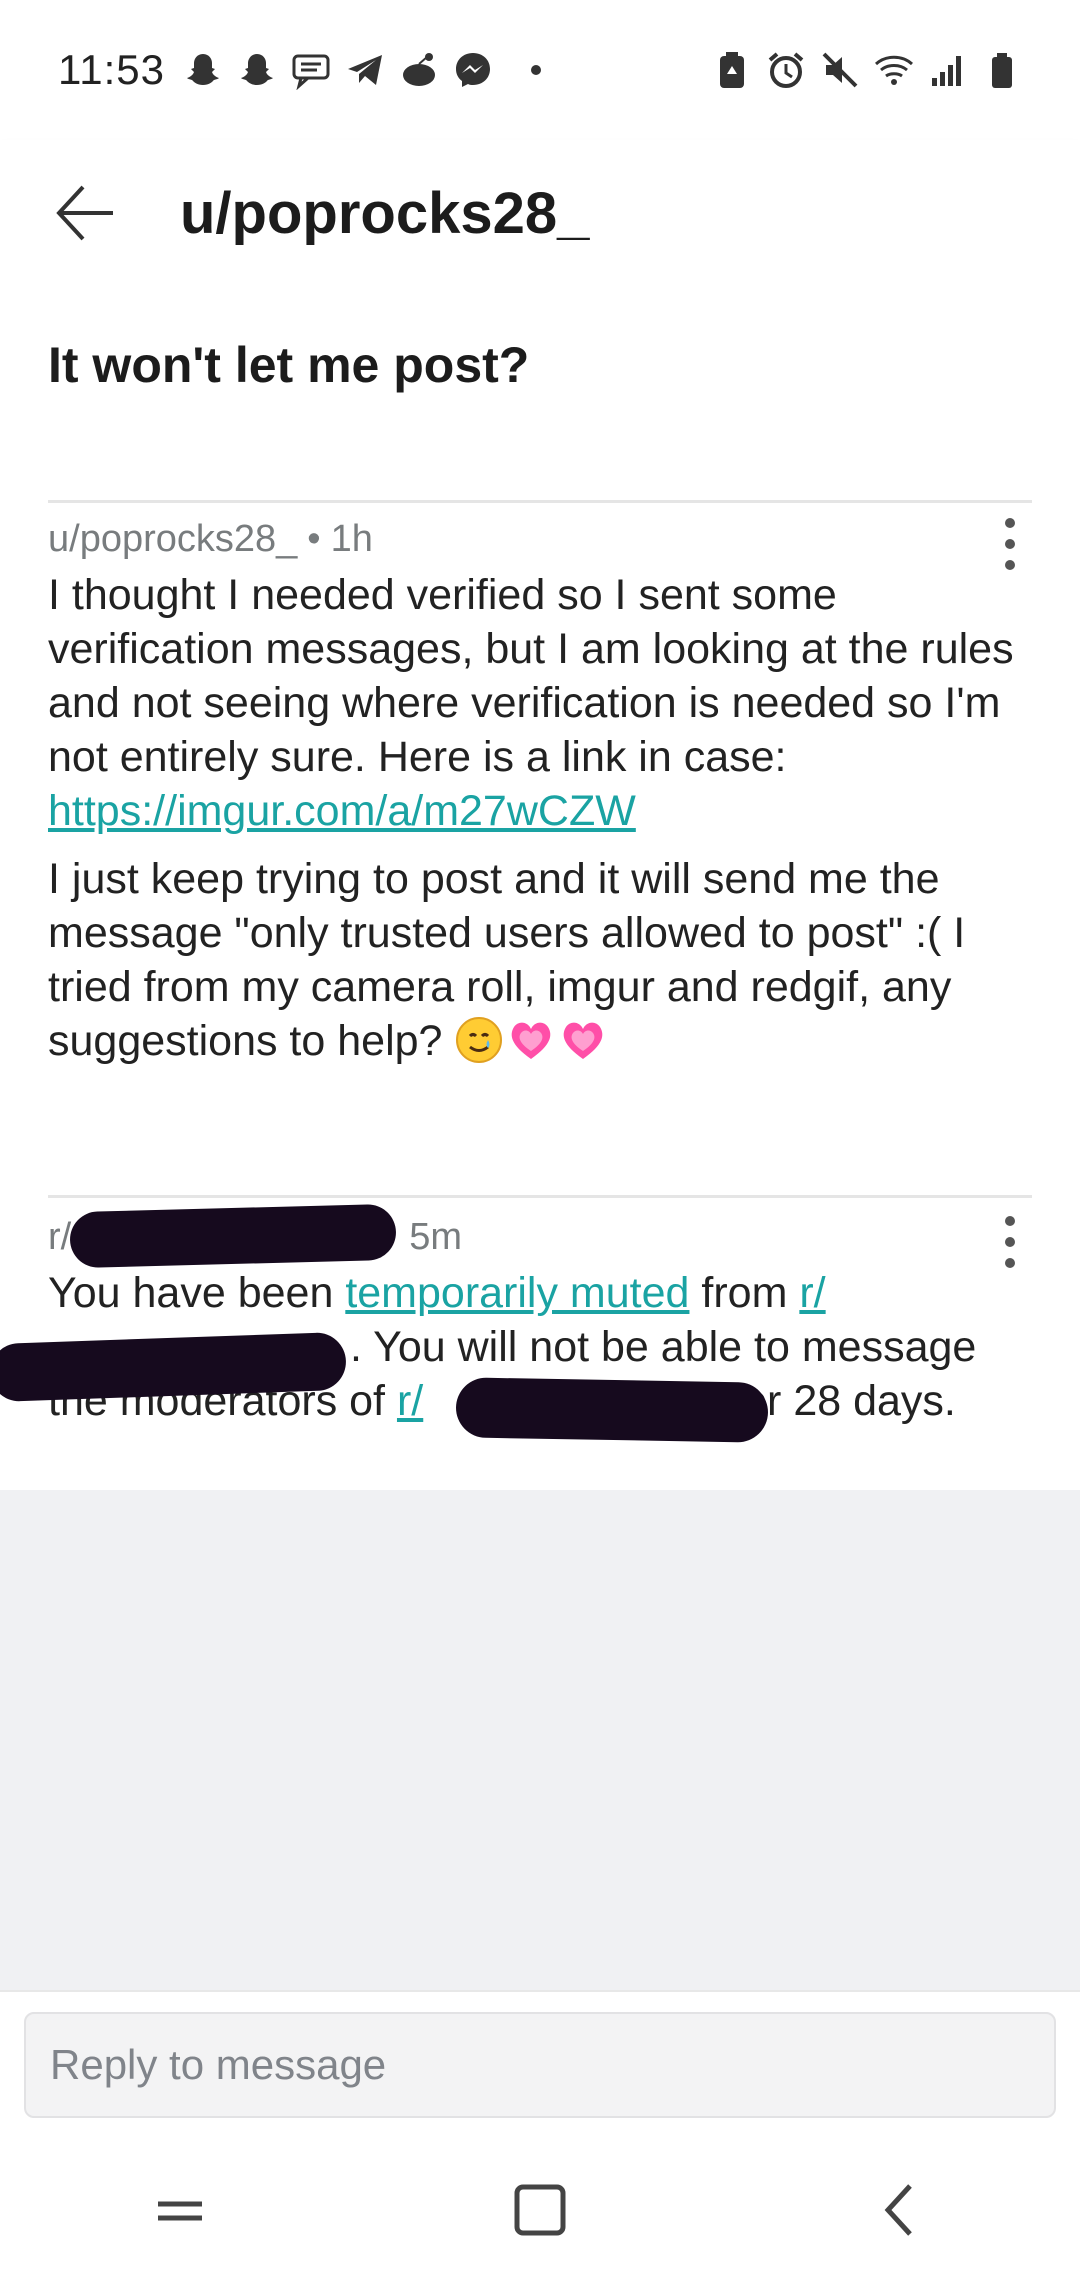 The height and width of the screenshot is (2280, 1080). What do you see at coordinates (59, 1237) in the screenshot?
I see `message-author: r/` at bounding box center [59, 1237].